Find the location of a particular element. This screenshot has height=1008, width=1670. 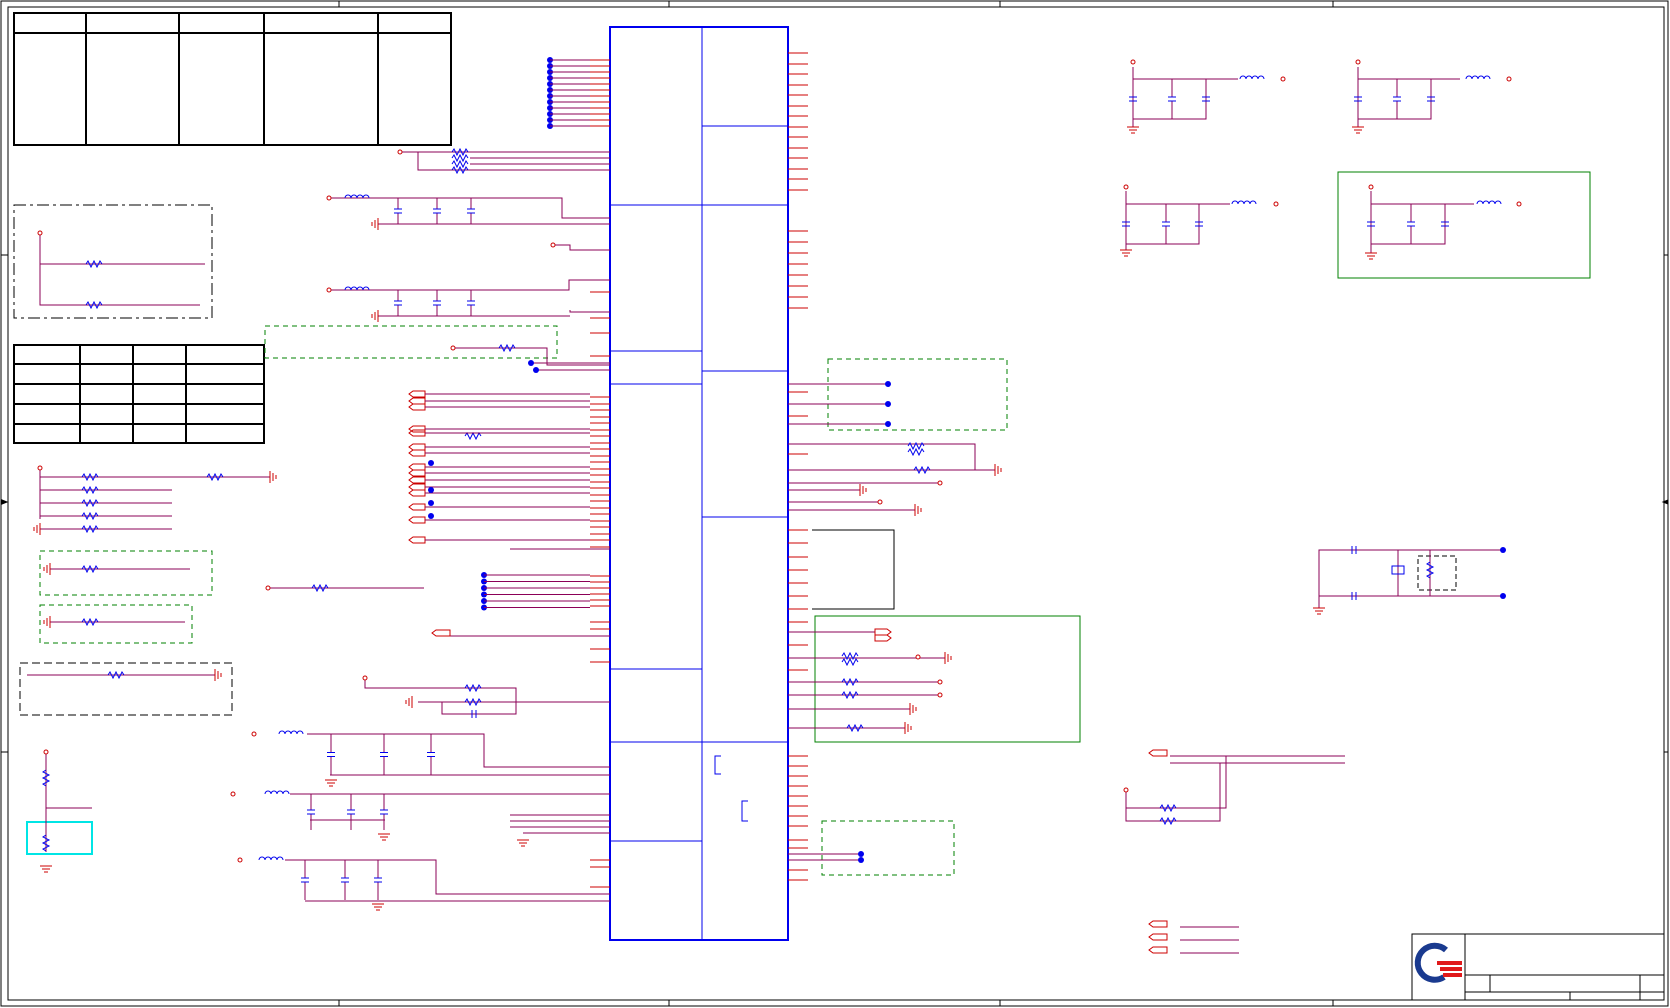

bus-wires is located at coordinates (537, 333).